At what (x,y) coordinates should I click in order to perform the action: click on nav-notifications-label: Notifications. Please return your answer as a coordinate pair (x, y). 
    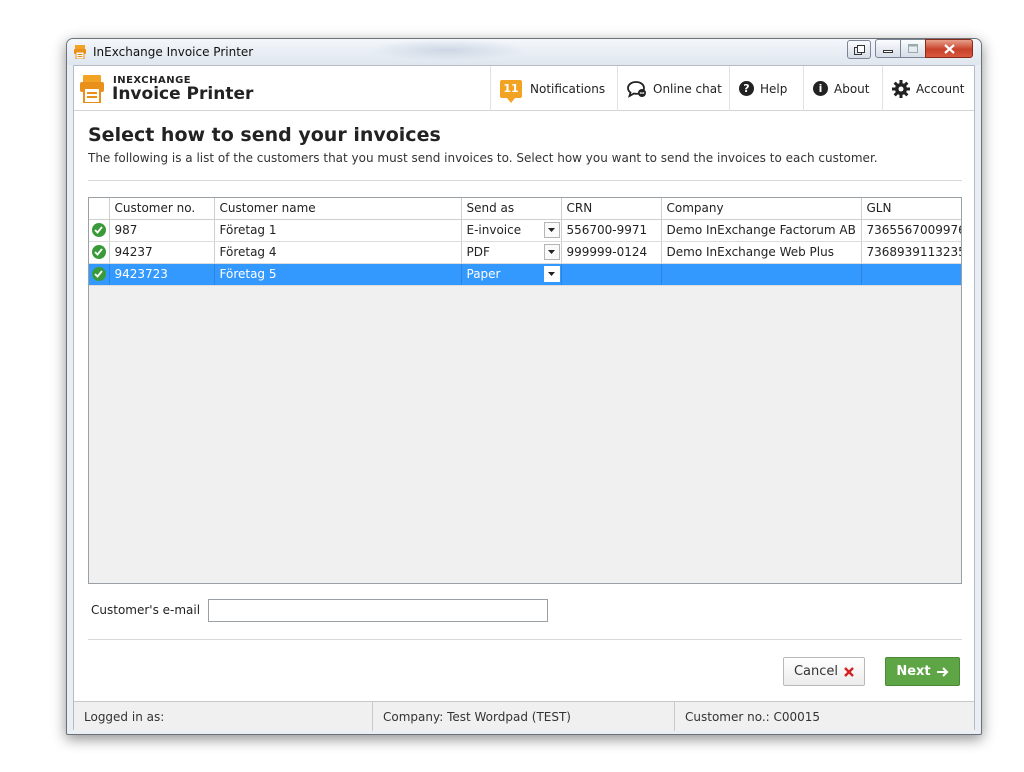
    Looking at the image, I should click on (568, 88).